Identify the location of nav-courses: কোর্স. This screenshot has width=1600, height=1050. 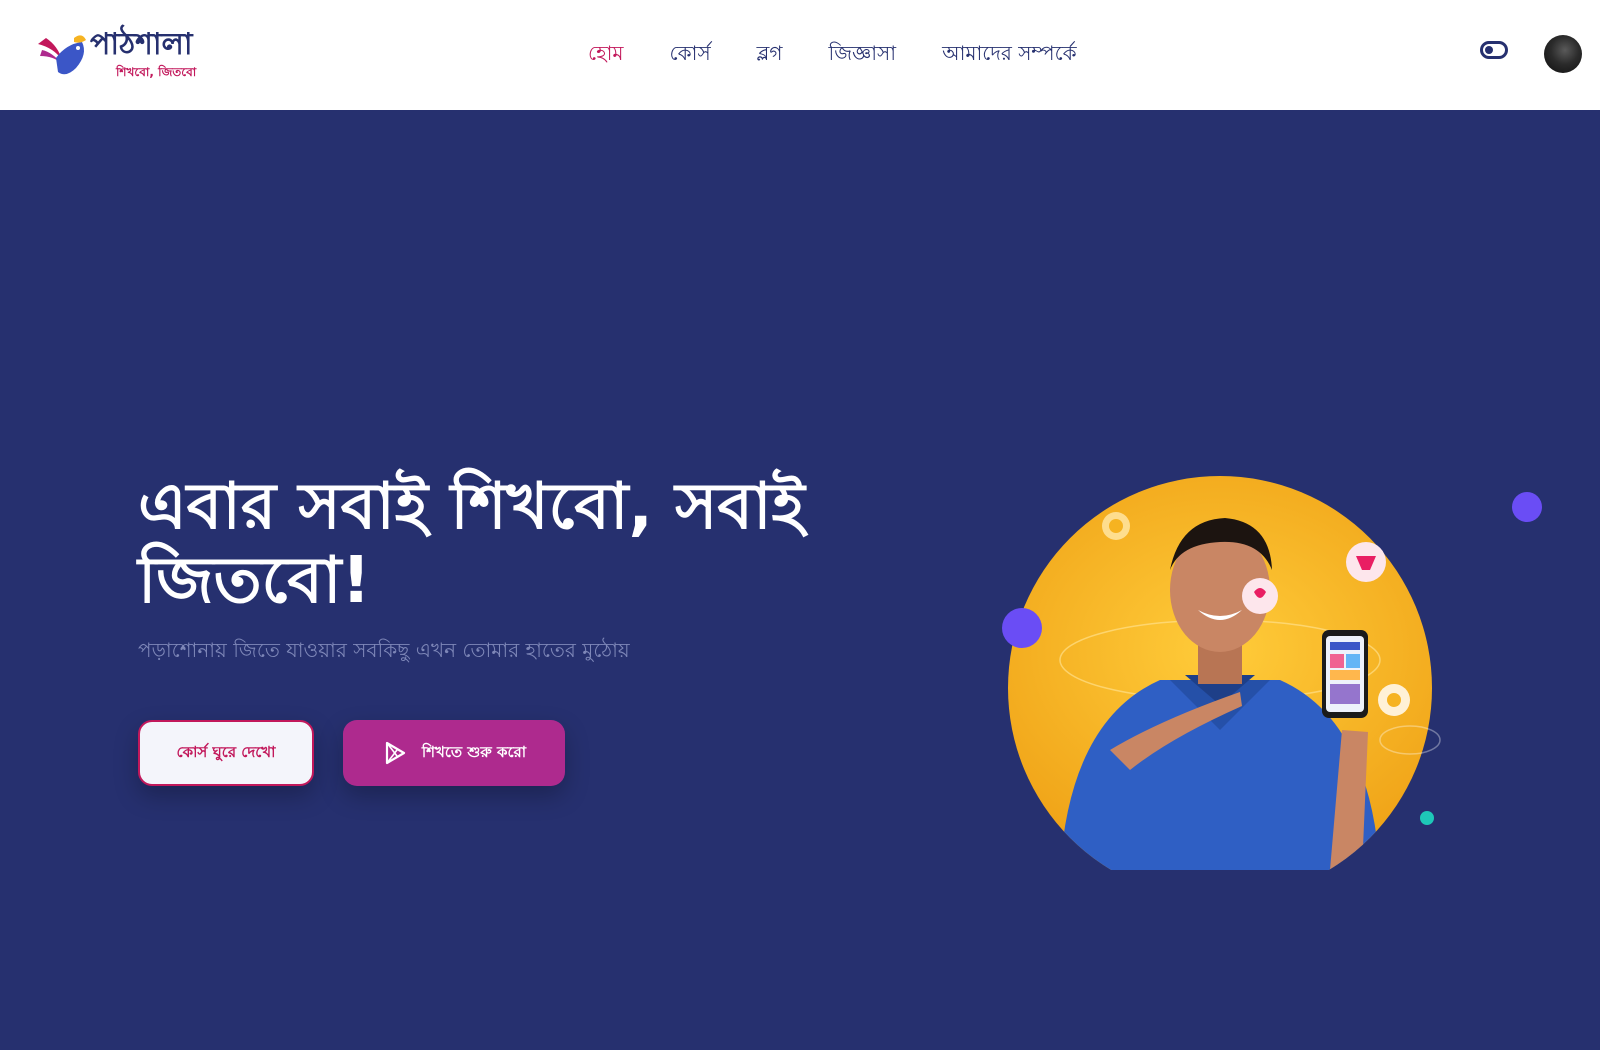
(690, 53).